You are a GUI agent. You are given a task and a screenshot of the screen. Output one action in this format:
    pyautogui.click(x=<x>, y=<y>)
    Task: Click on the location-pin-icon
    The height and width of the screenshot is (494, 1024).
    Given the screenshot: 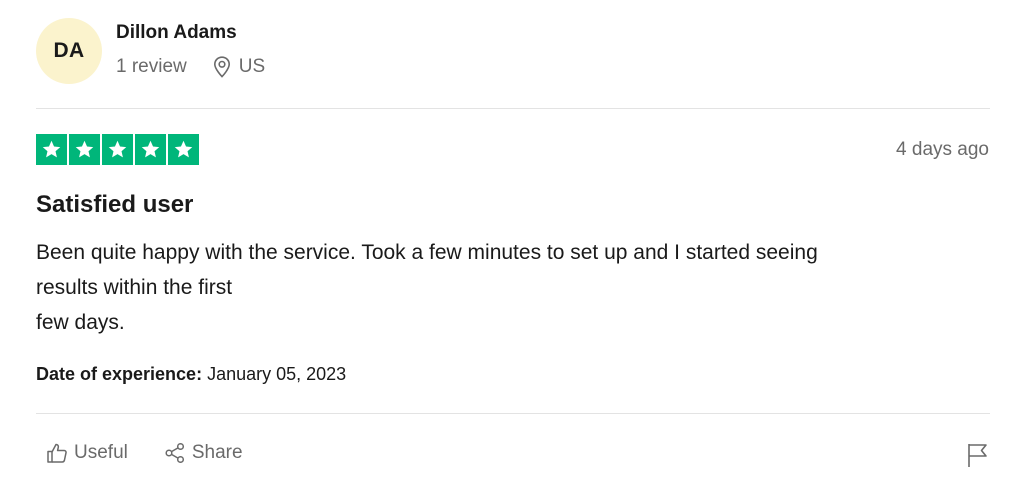 What is the action you would take?
    pyautogui.click(x=221, y=67)
    